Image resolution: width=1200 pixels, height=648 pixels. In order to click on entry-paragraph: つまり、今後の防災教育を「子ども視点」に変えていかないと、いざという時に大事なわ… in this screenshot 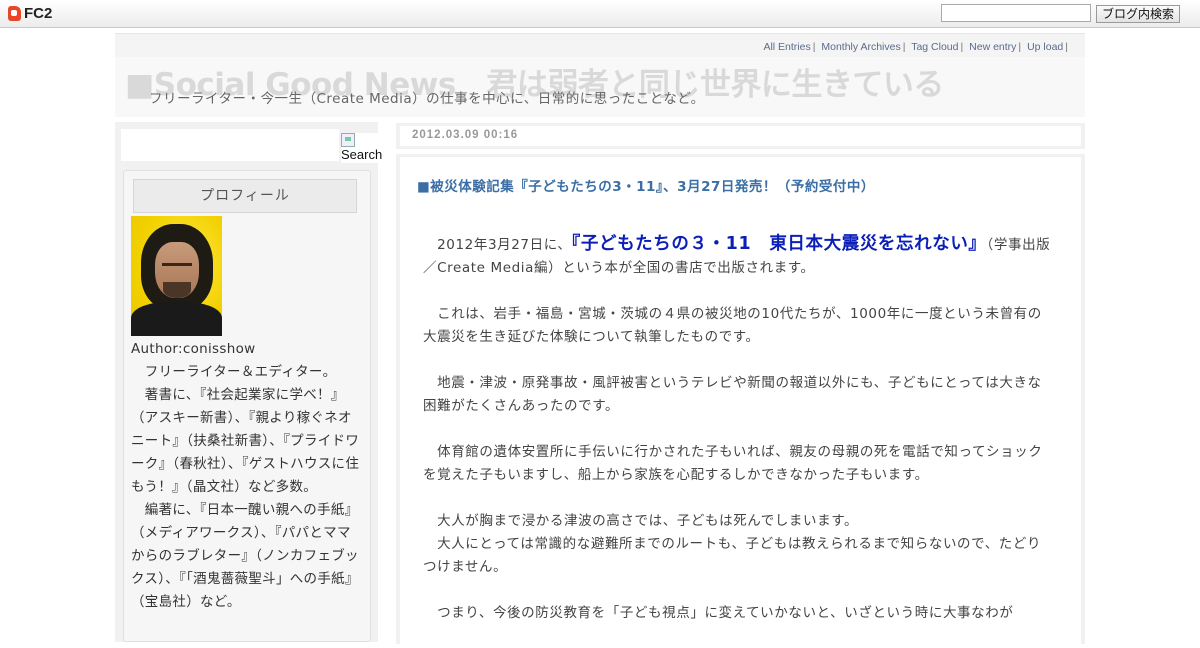, I will do `click(718, 613)`.